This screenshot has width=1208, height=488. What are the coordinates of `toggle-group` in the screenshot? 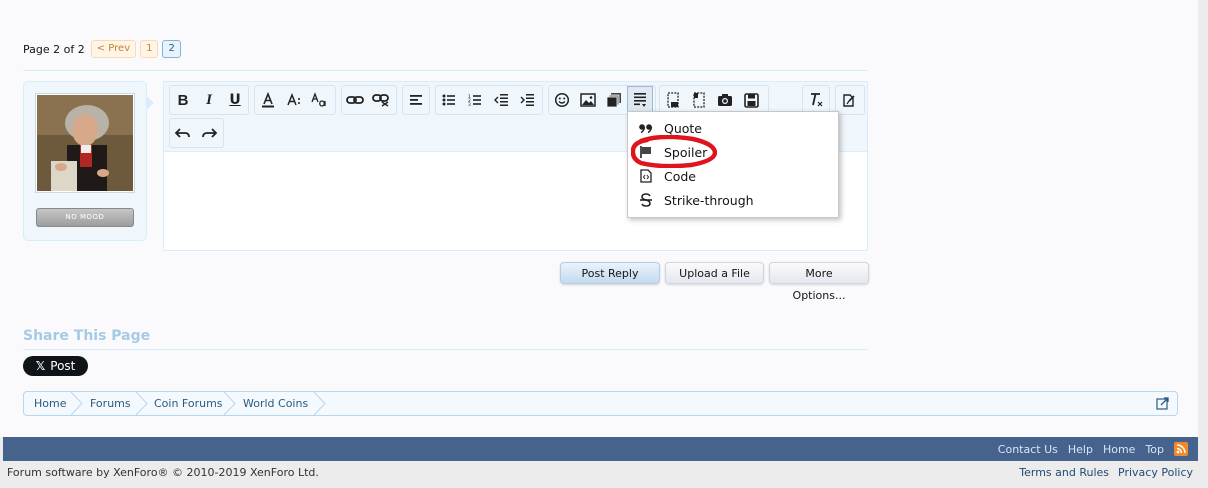 It's located at (850, 100).